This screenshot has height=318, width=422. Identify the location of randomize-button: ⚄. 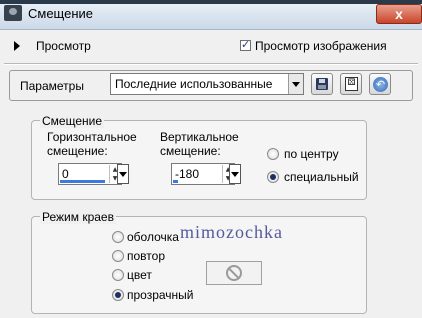
(351, 84).